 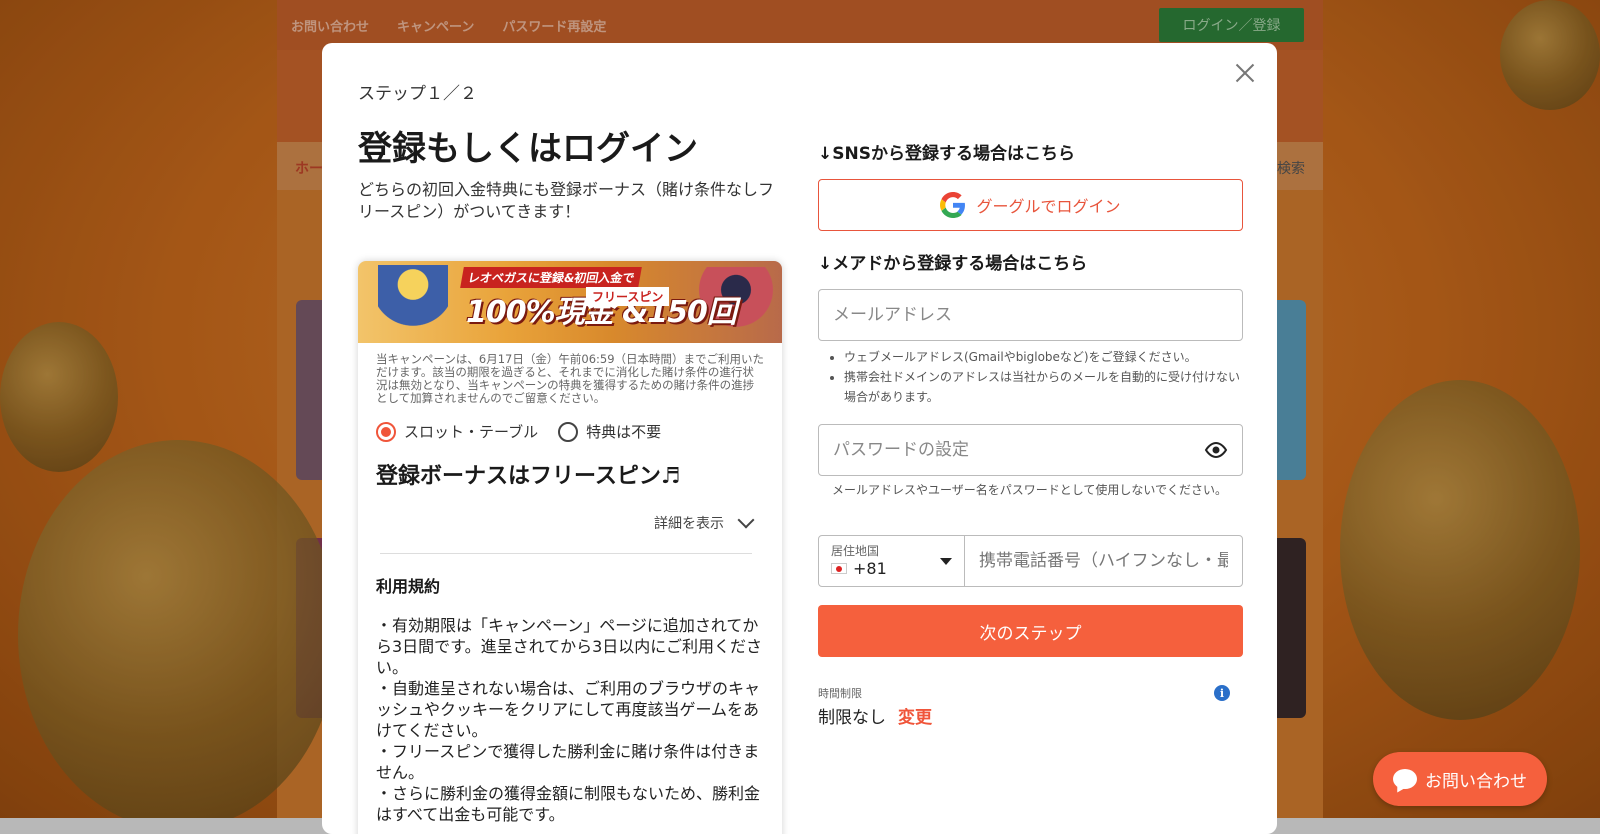 I want to click on phone-field, so click(x=1103, y=561).